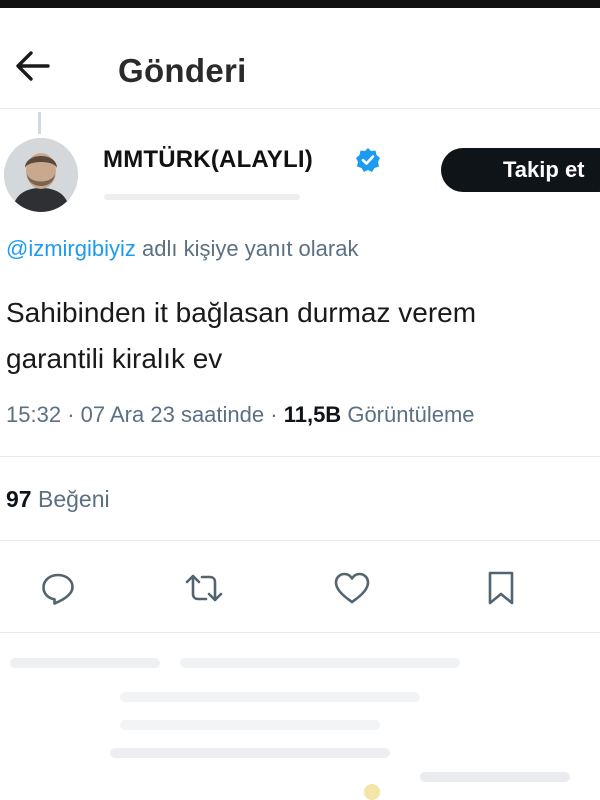 The width and height of the screenshot is (600, 800). Describe the element at coordinates (411, 414) in the screenshot. I see `views-label: Görüntüleme` at that location.